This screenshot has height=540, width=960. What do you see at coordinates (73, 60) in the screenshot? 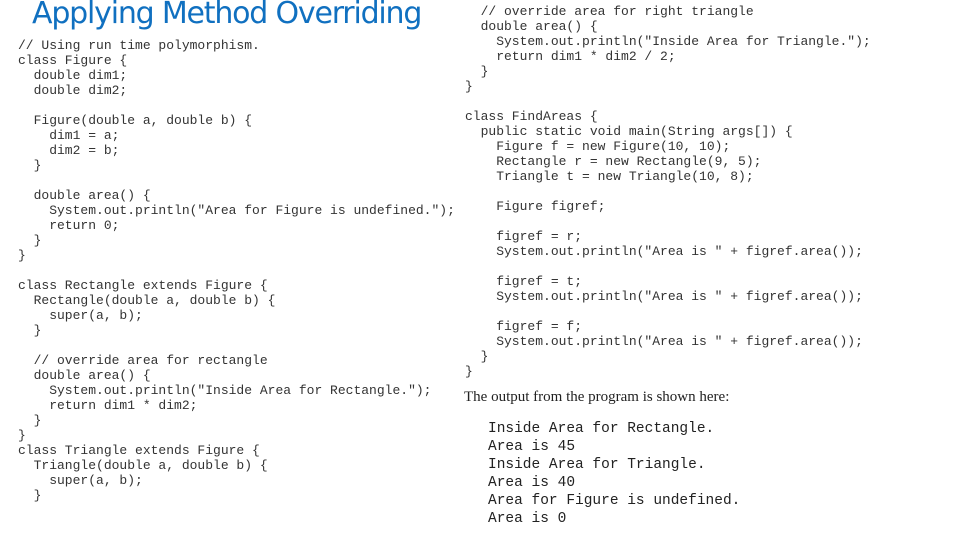
I see `code-line: class Figure {` at bounding box center [73, 60].